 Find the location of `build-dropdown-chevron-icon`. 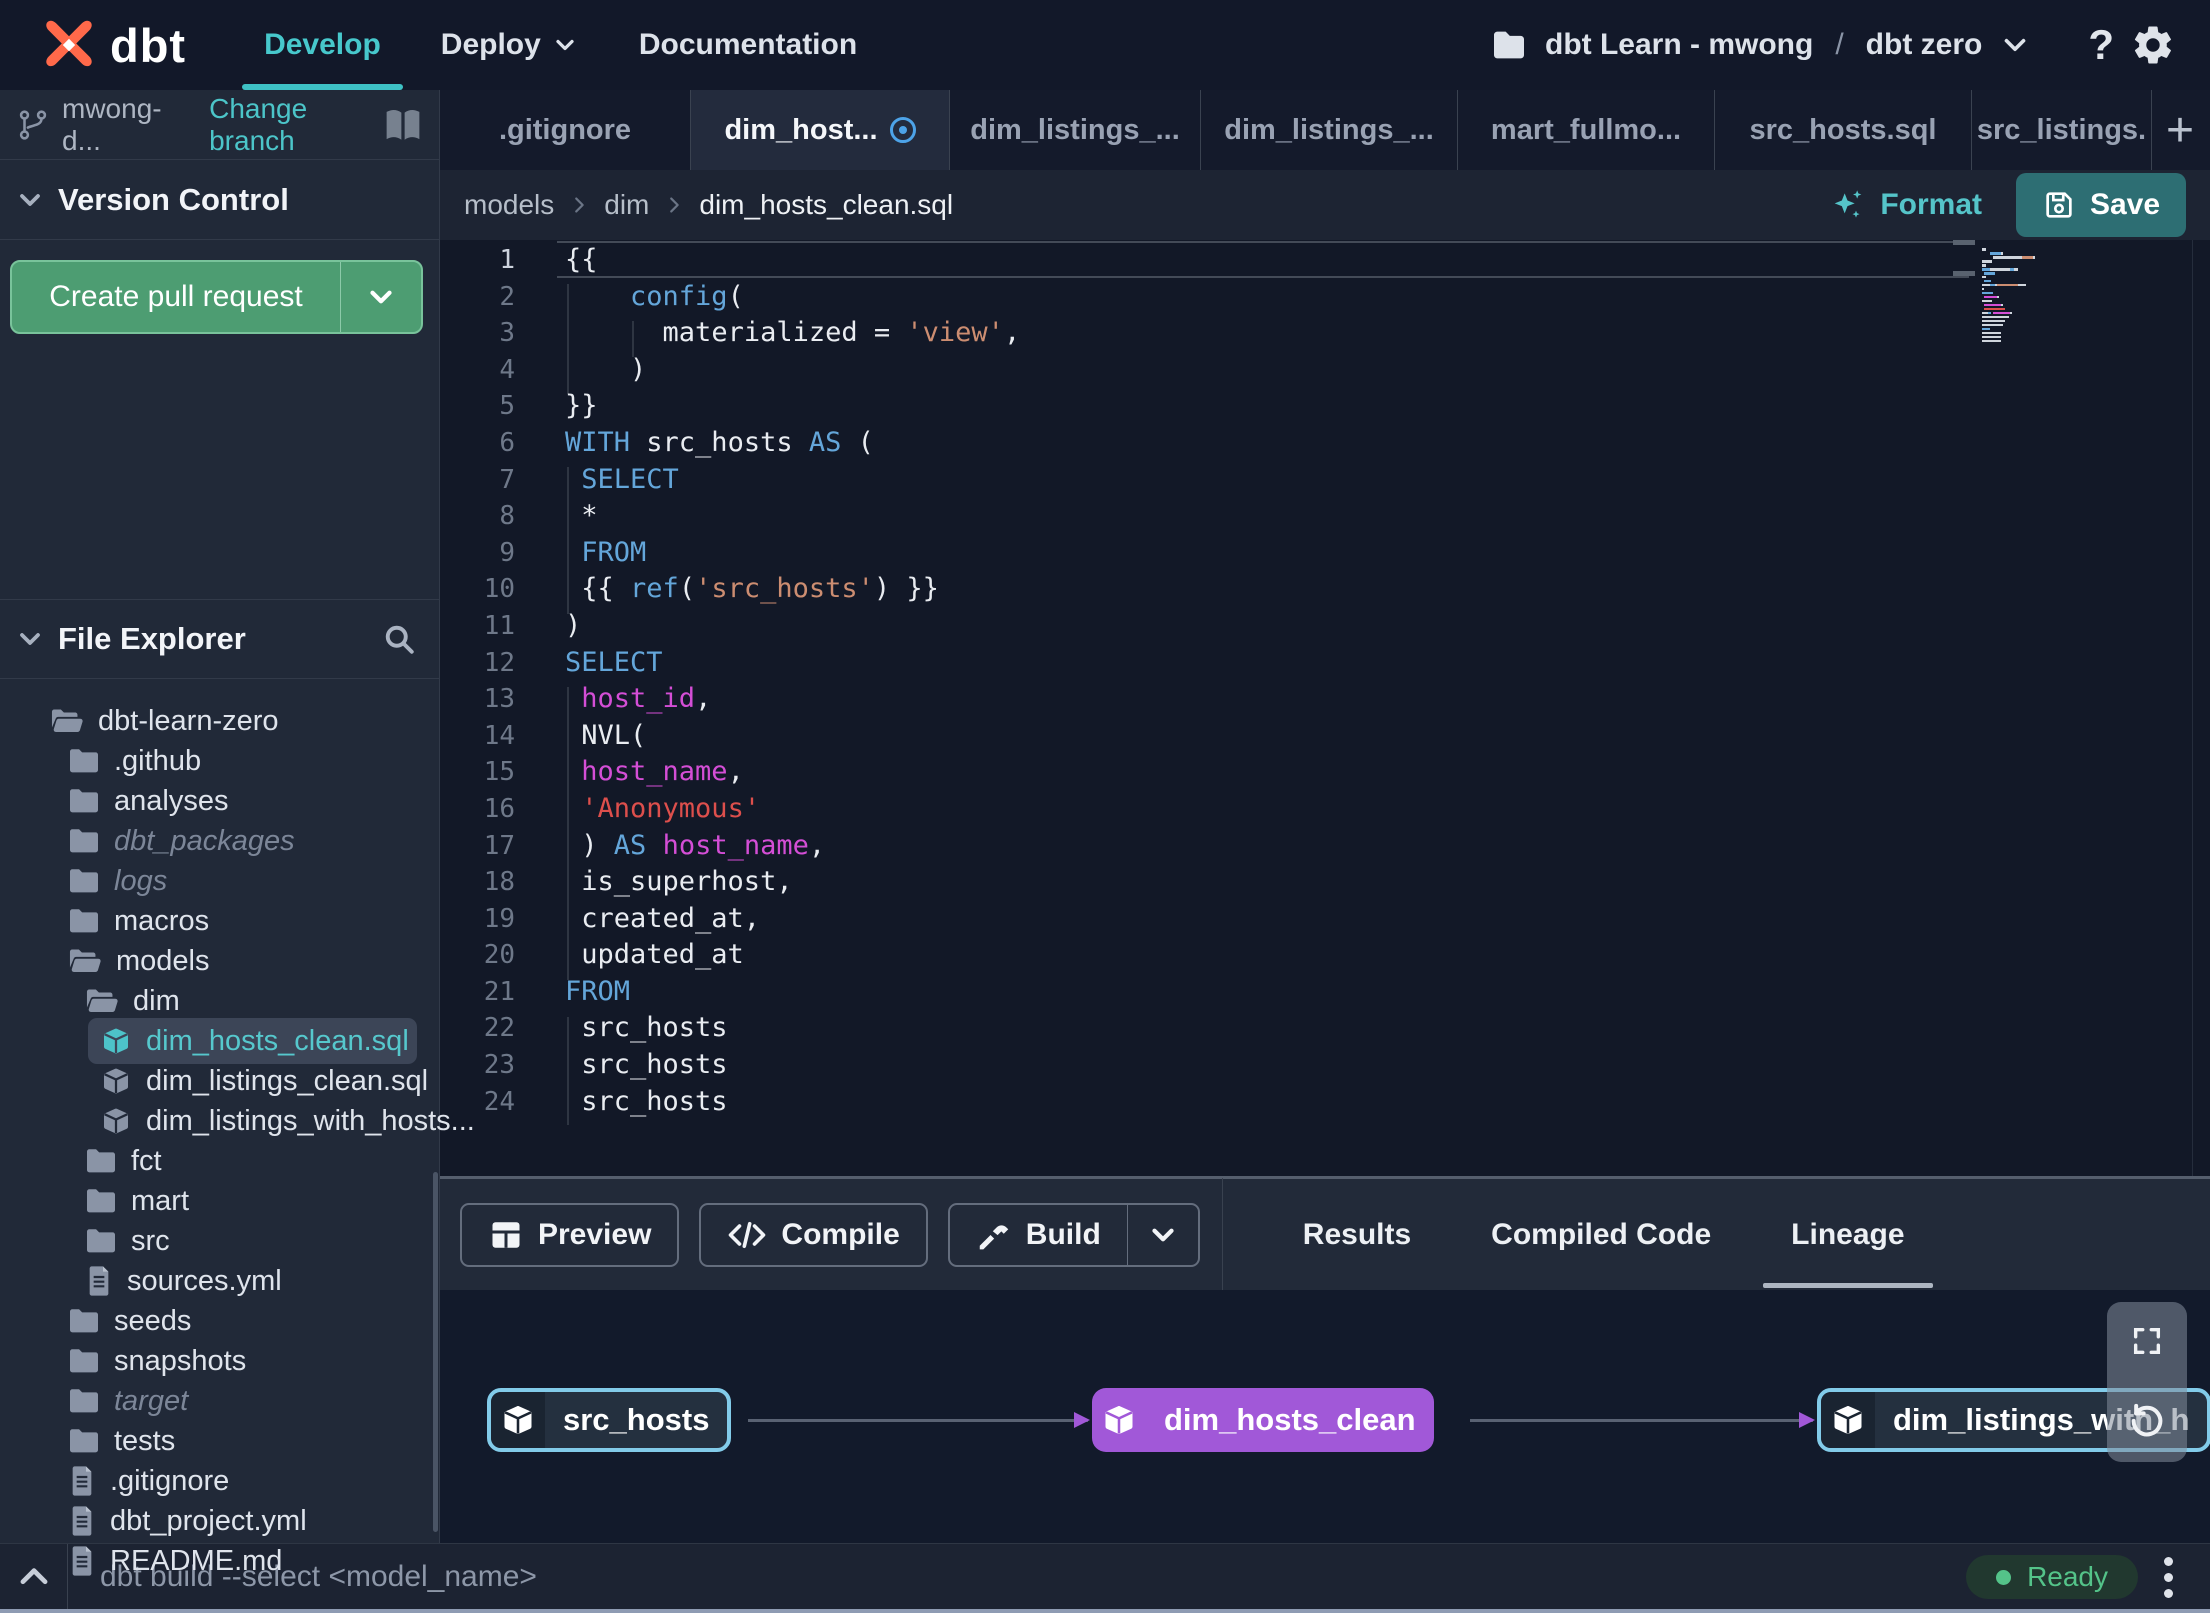

build-dropdown-chevron-icon is located at coordinates (1162, 1234).